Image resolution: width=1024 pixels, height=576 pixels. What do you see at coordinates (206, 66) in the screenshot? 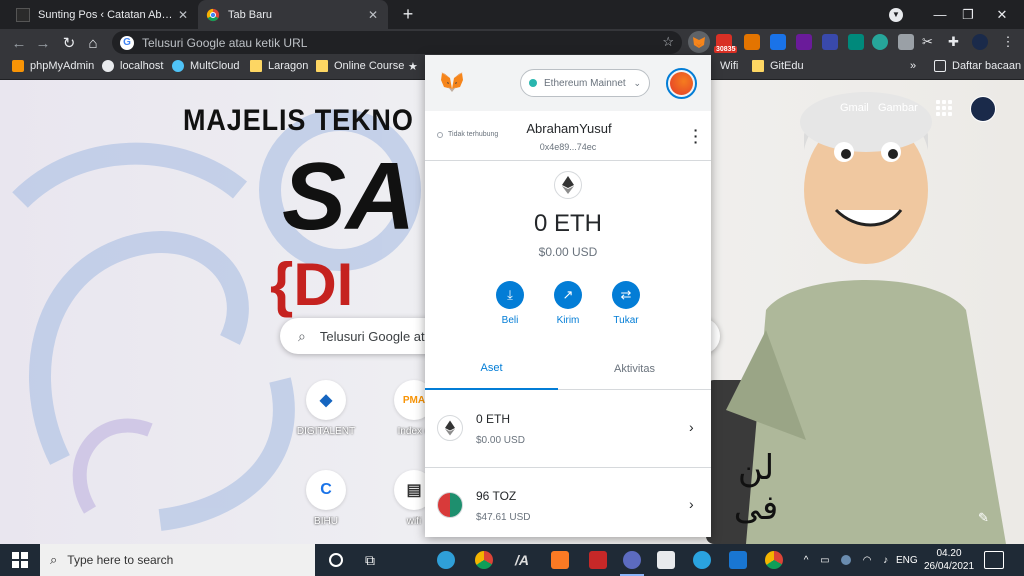
I see `bookmark-multcloud: MultCloud` at bounding box center [206, 66].